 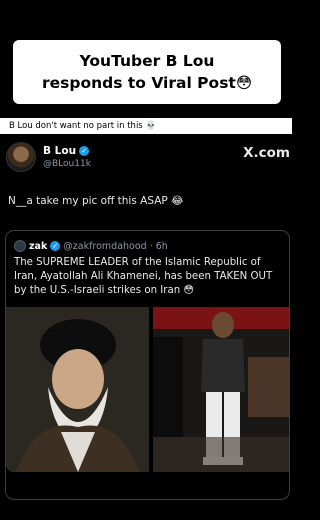 I want to click on portrait-elder-icon, so click(x=77, y=389).